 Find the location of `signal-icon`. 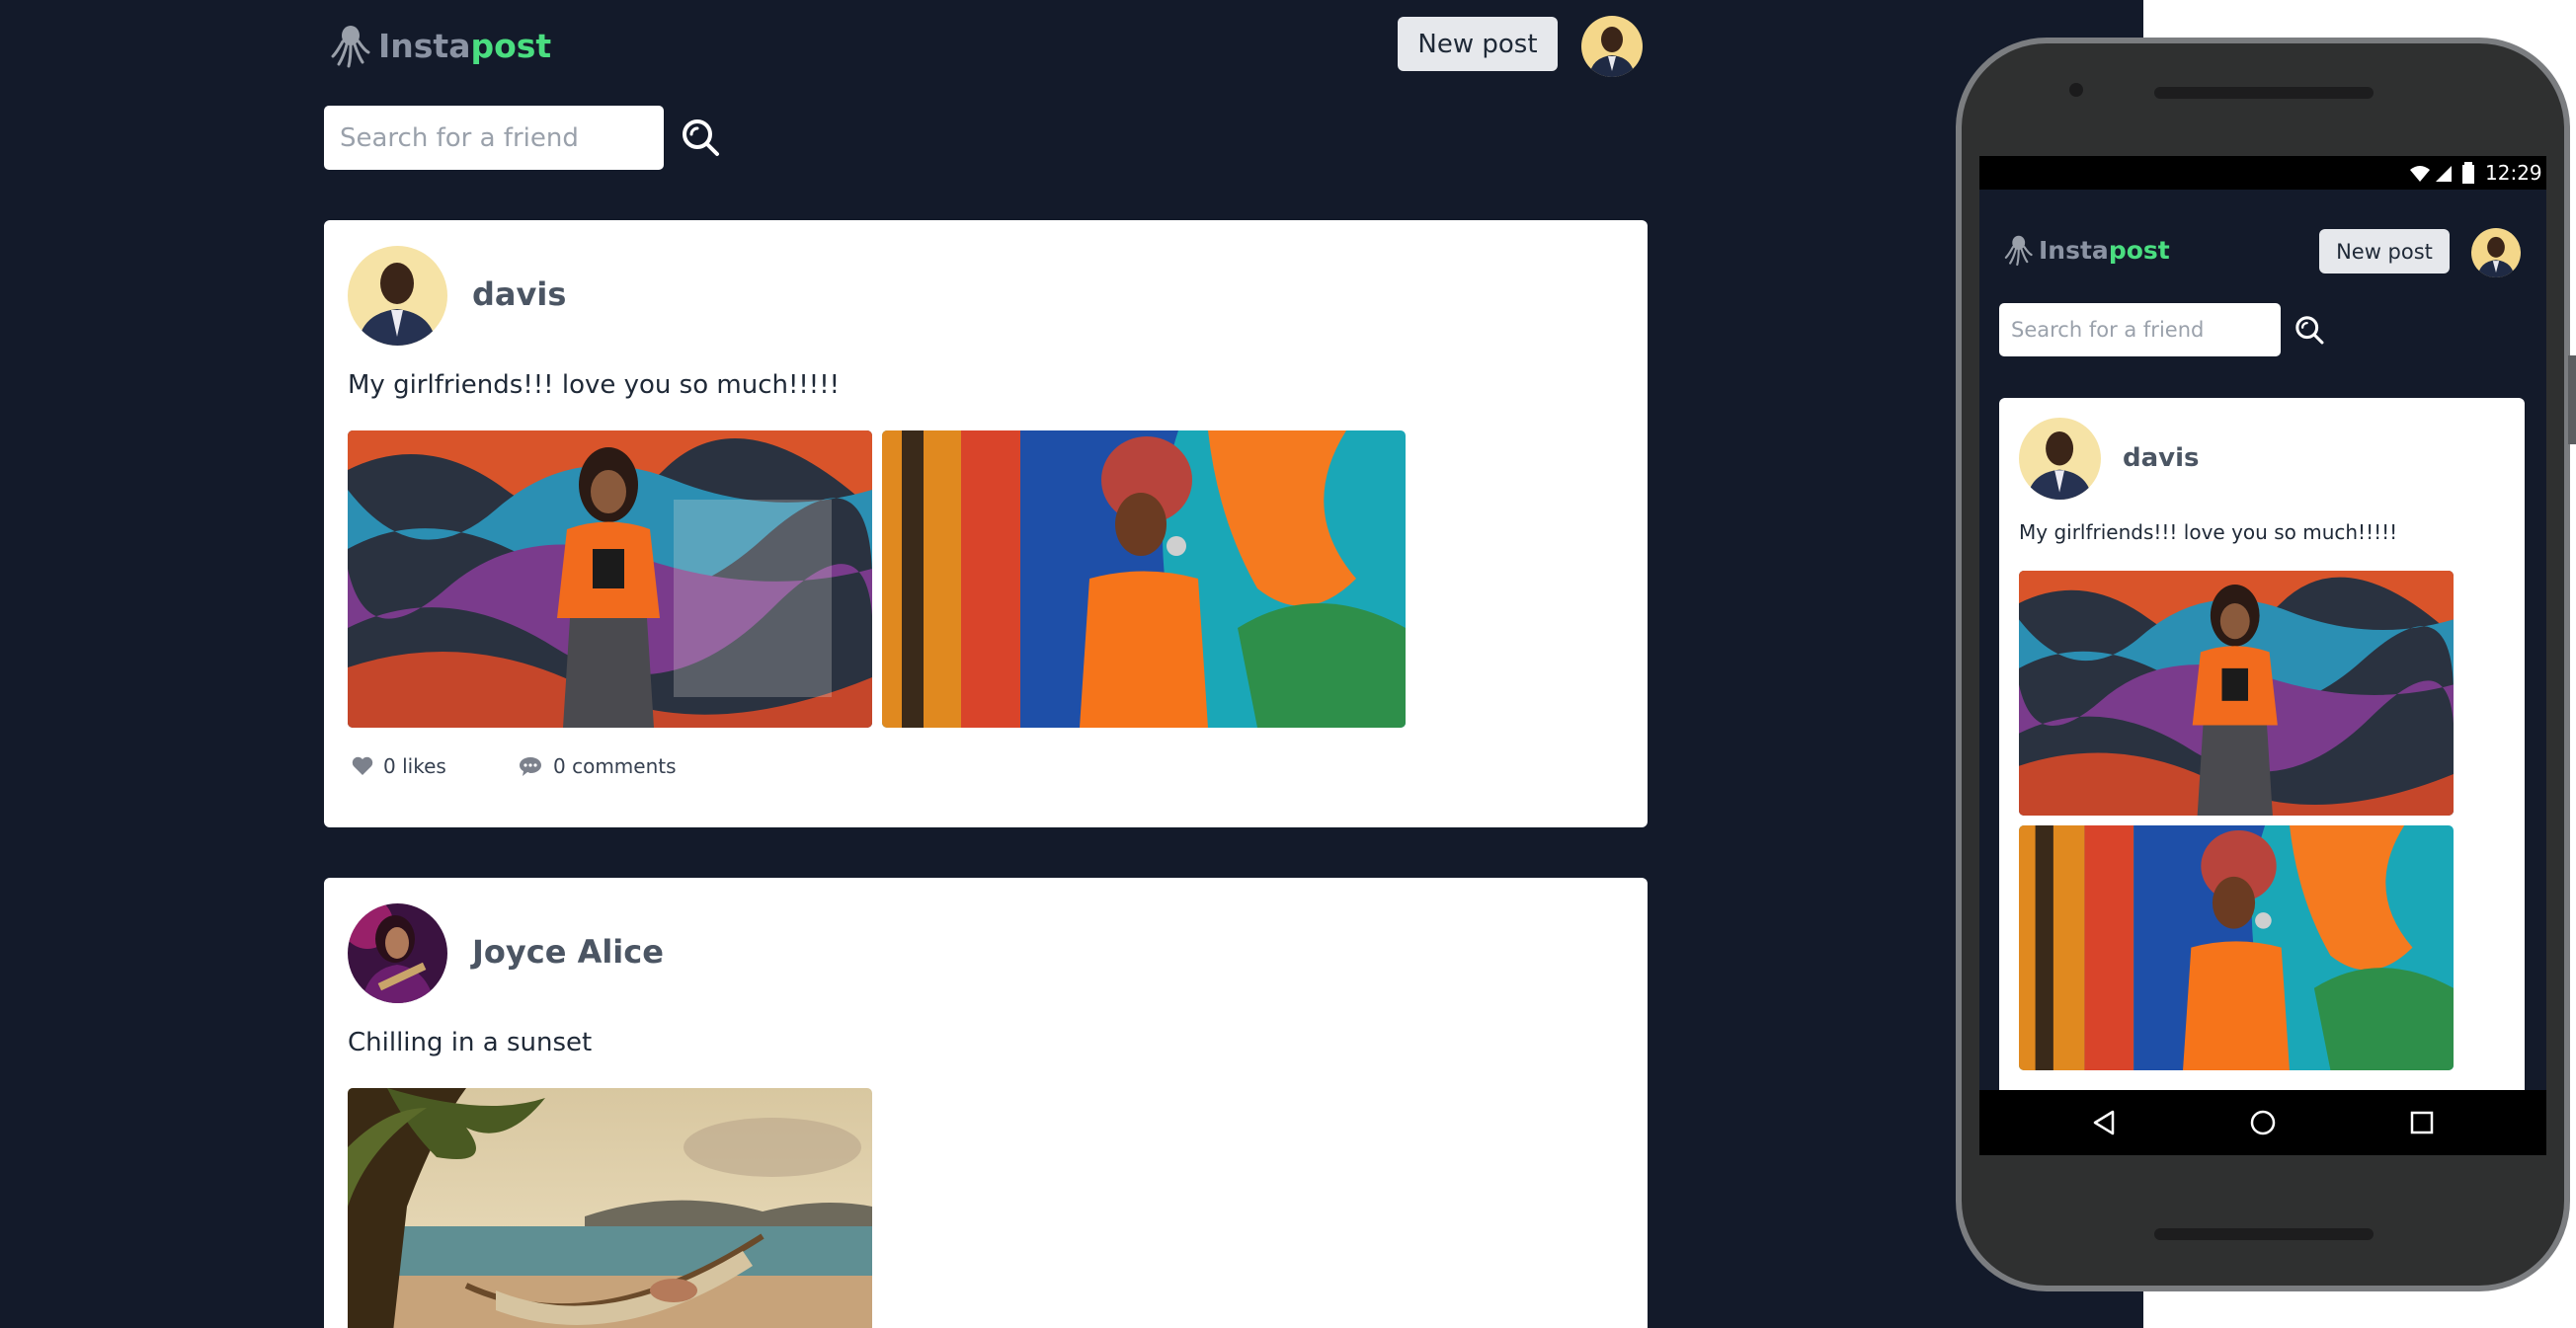

signal-icon is located at coordinates (2444, 174).